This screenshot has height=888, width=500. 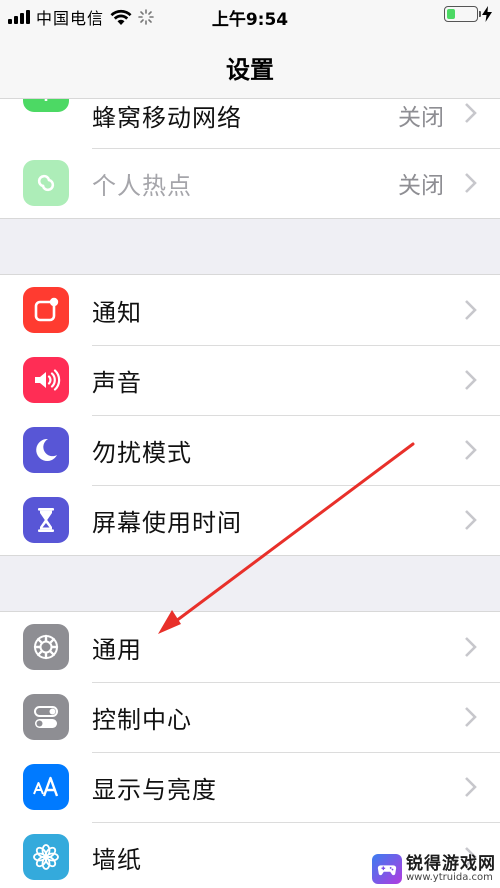 What do you see at coordinates (117, 382) in the screenshot?
I see `settings-row-label: 声音` at bounding box center [117, 382].